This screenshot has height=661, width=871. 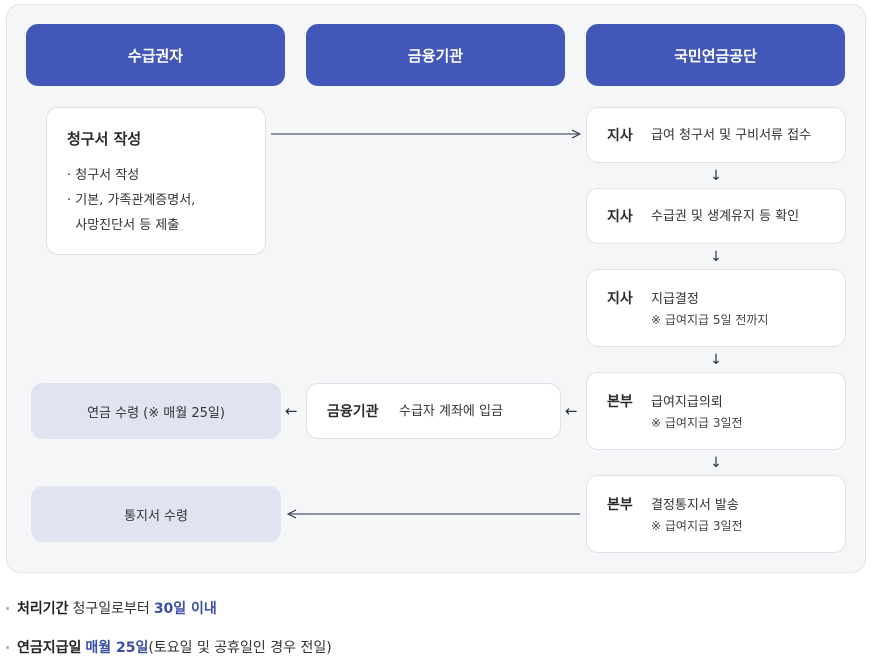 What do you see at coordinates (156, 514) in the screenshot?
I see `notice-receipt-box: 통지서 수령` at bounding box center [156, 514].